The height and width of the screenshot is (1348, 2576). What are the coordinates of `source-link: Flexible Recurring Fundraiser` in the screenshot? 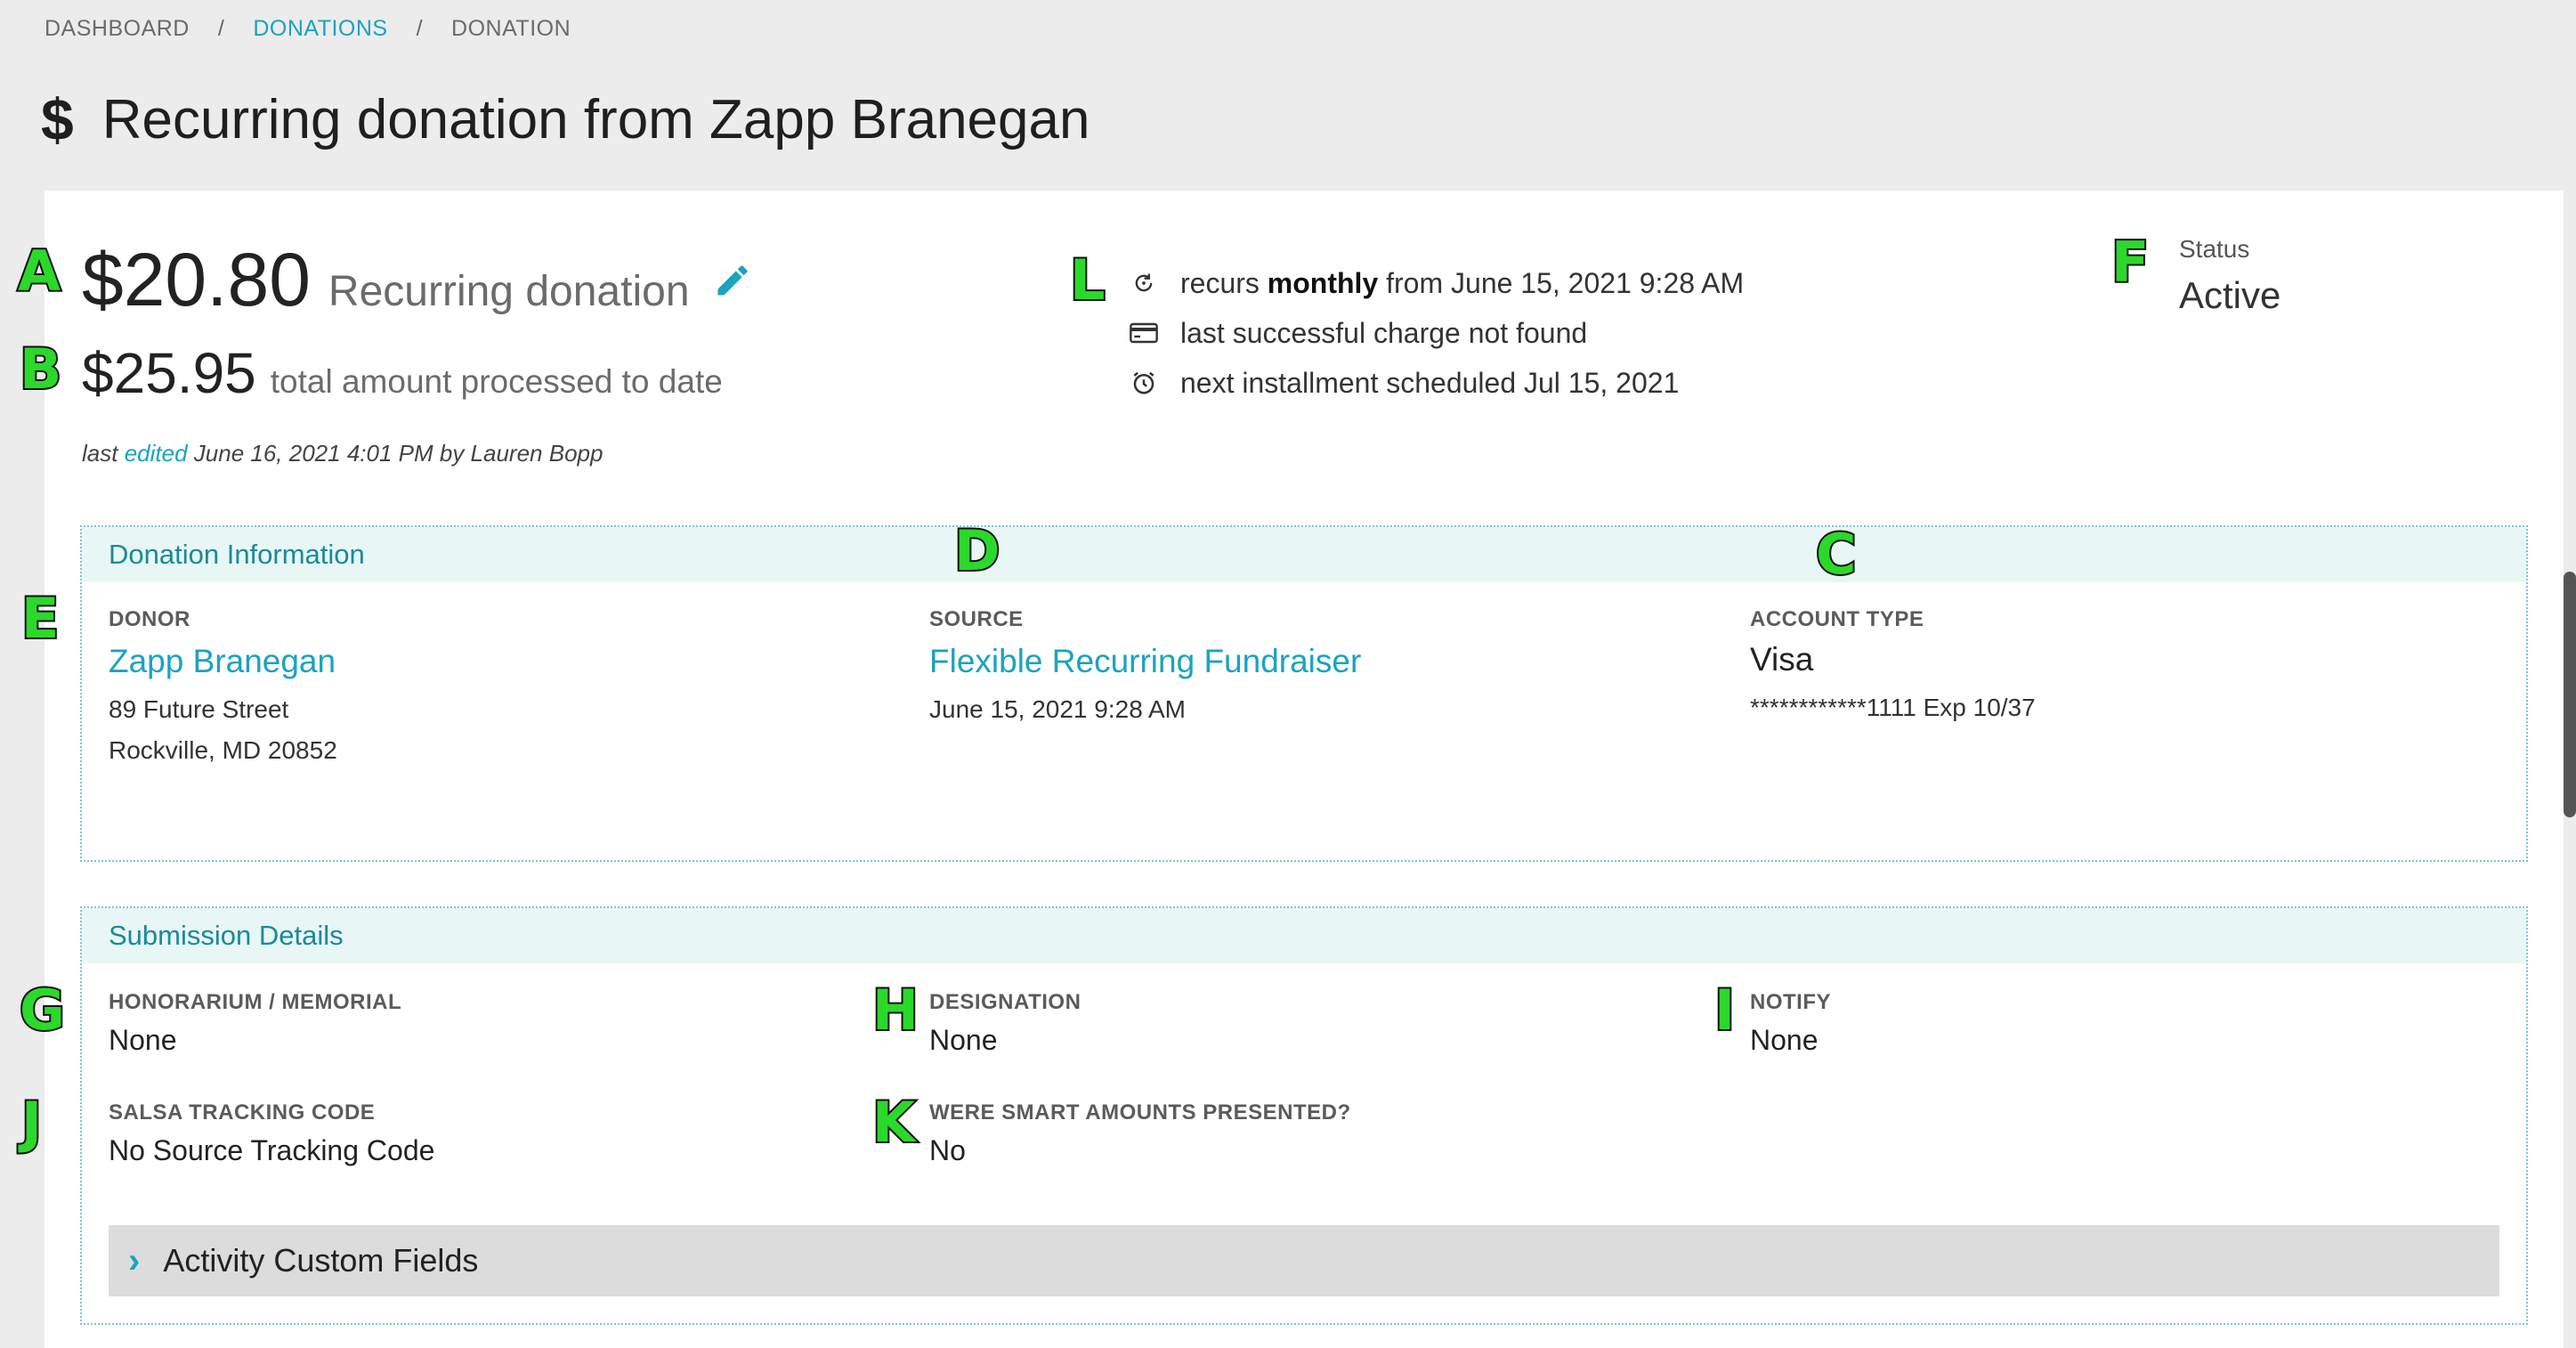 It's located at (1145, 661).